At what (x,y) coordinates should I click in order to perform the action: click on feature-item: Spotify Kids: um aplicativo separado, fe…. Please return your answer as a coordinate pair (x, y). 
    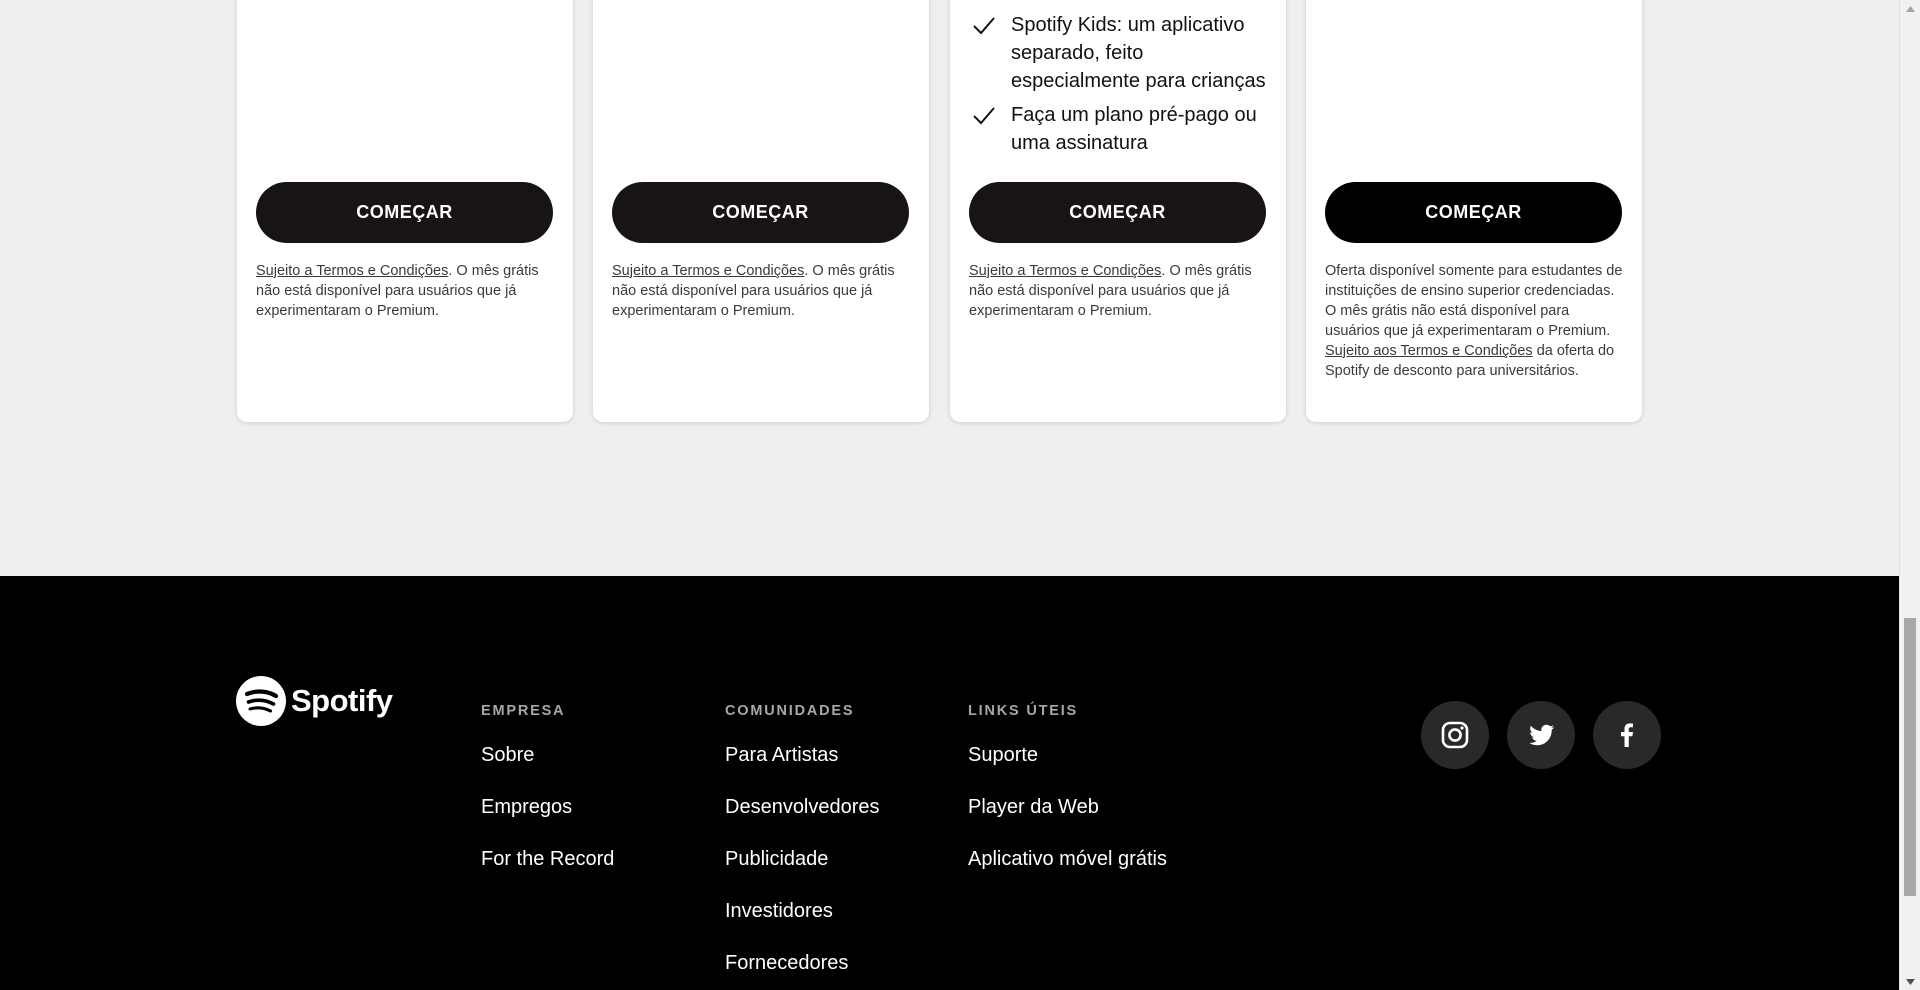
    Looking at the image, I should click on (1117, 53).